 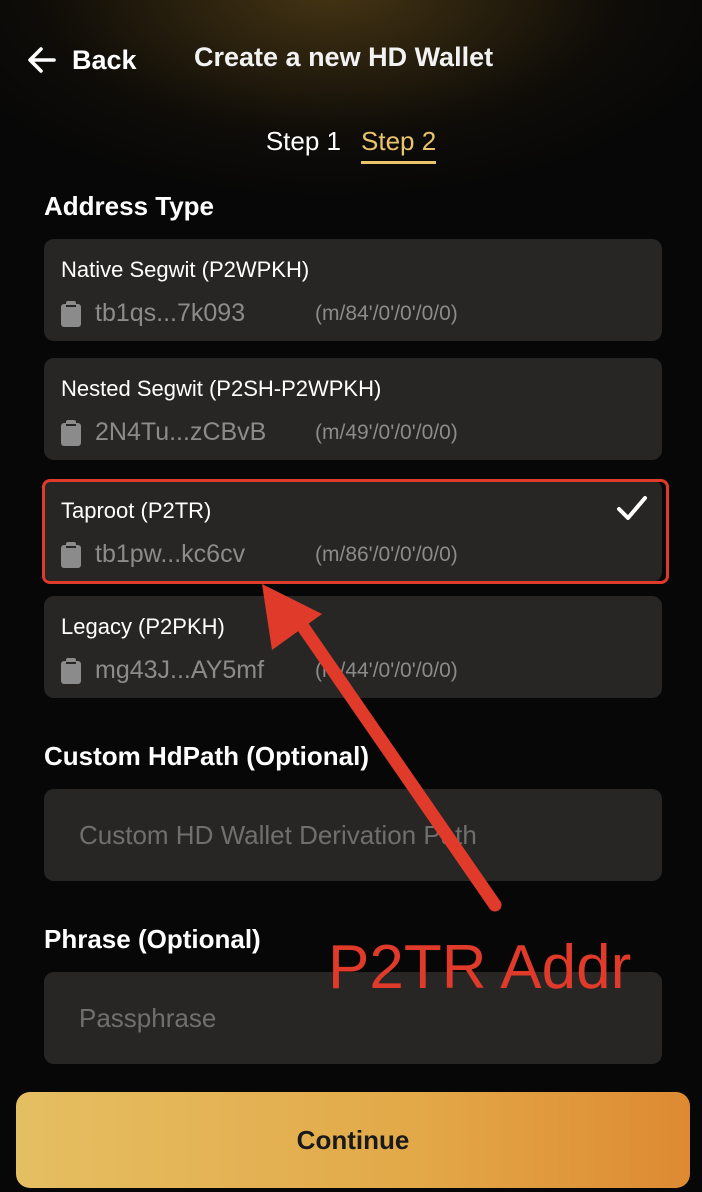 What do you see at coordinates (181, 432) in the screenshot?
I see `option-address: 2N4Tu...zCBvB` at bounding box center [181, 432].